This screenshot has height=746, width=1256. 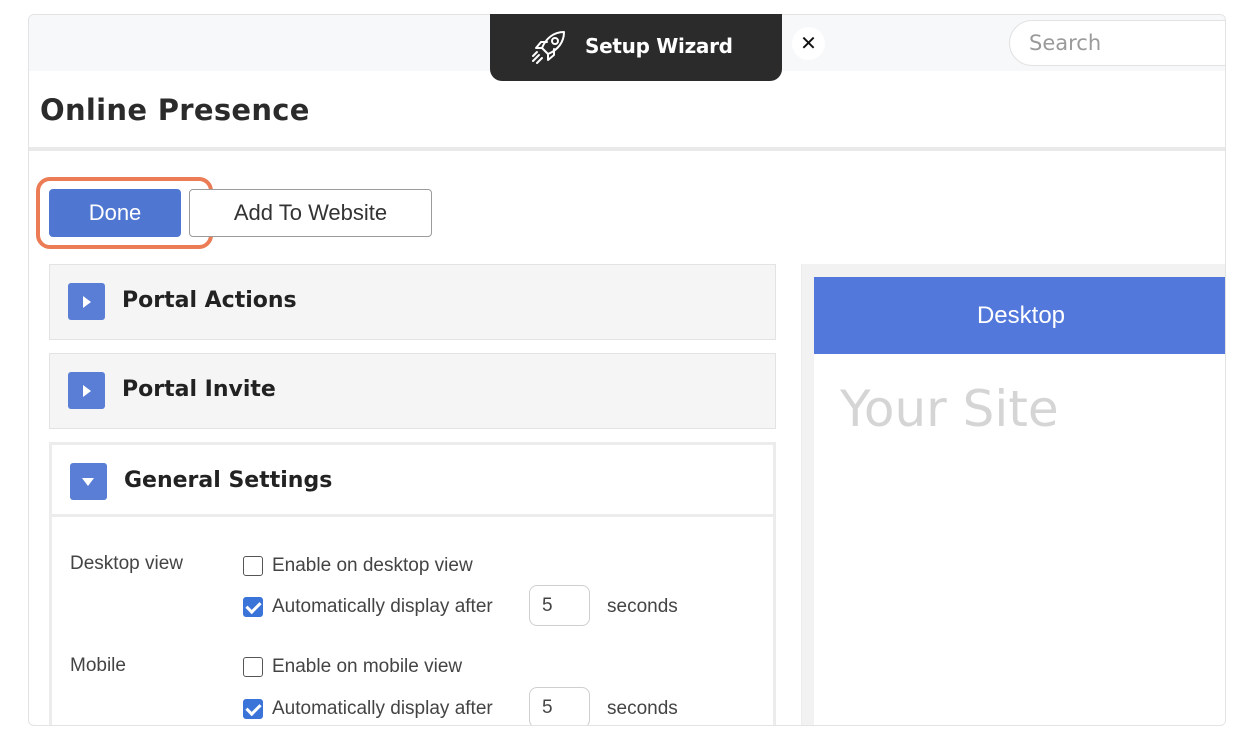 I want to click on desktop-seconds-input: 5, so click(x=559, y=605).